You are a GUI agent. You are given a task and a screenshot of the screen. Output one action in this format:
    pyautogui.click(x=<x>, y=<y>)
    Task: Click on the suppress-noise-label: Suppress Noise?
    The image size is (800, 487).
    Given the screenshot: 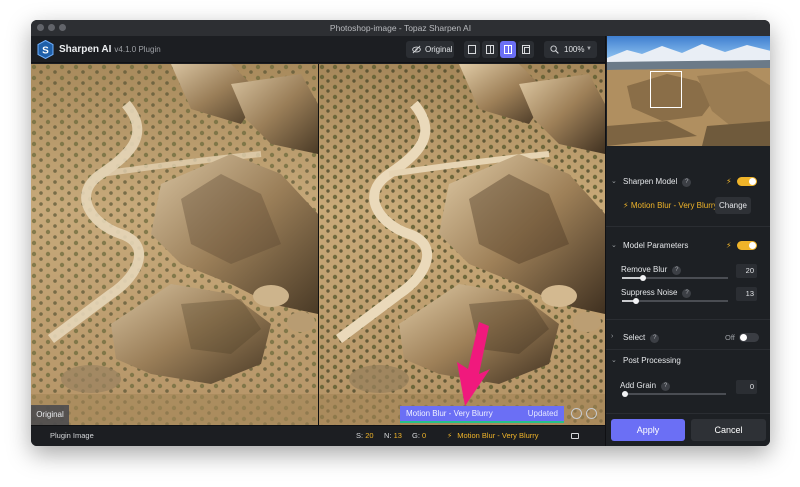 What is the action you would take?
    pyautogui.click(x=656, y=293)
    